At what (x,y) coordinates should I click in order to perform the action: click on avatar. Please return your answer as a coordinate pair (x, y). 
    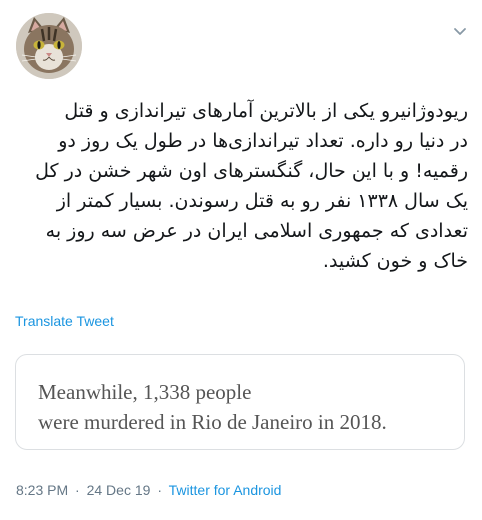
    Looking at the image, I should click on (49, 46).